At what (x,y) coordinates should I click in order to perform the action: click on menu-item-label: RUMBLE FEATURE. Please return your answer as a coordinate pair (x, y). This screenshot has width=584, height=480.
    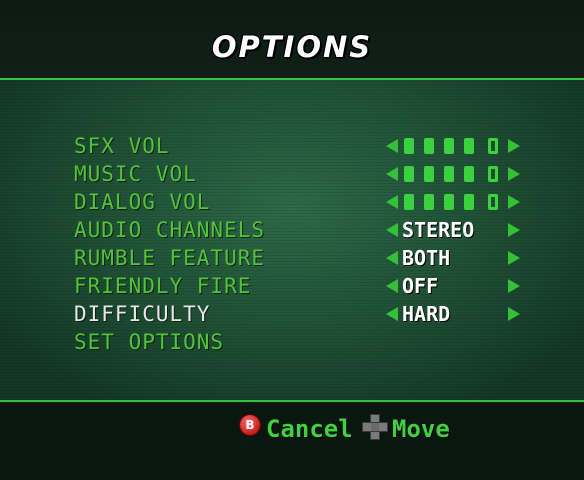
    Looking at the image, I should click on (170, 258).